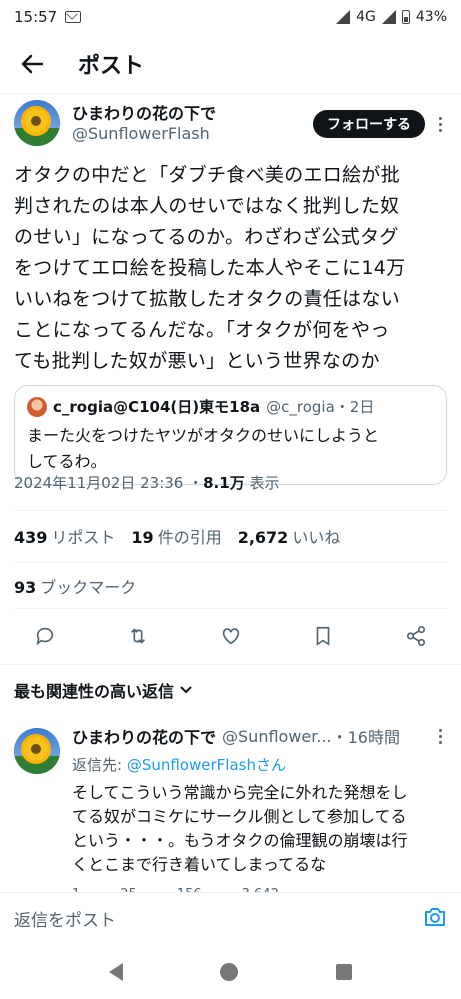 The width and height of the screenshot is (461, 999). What do you see at coordinates (36, 17) in the screenshot?
I see `status-time: 15:57` at bounding box center [36, 17].